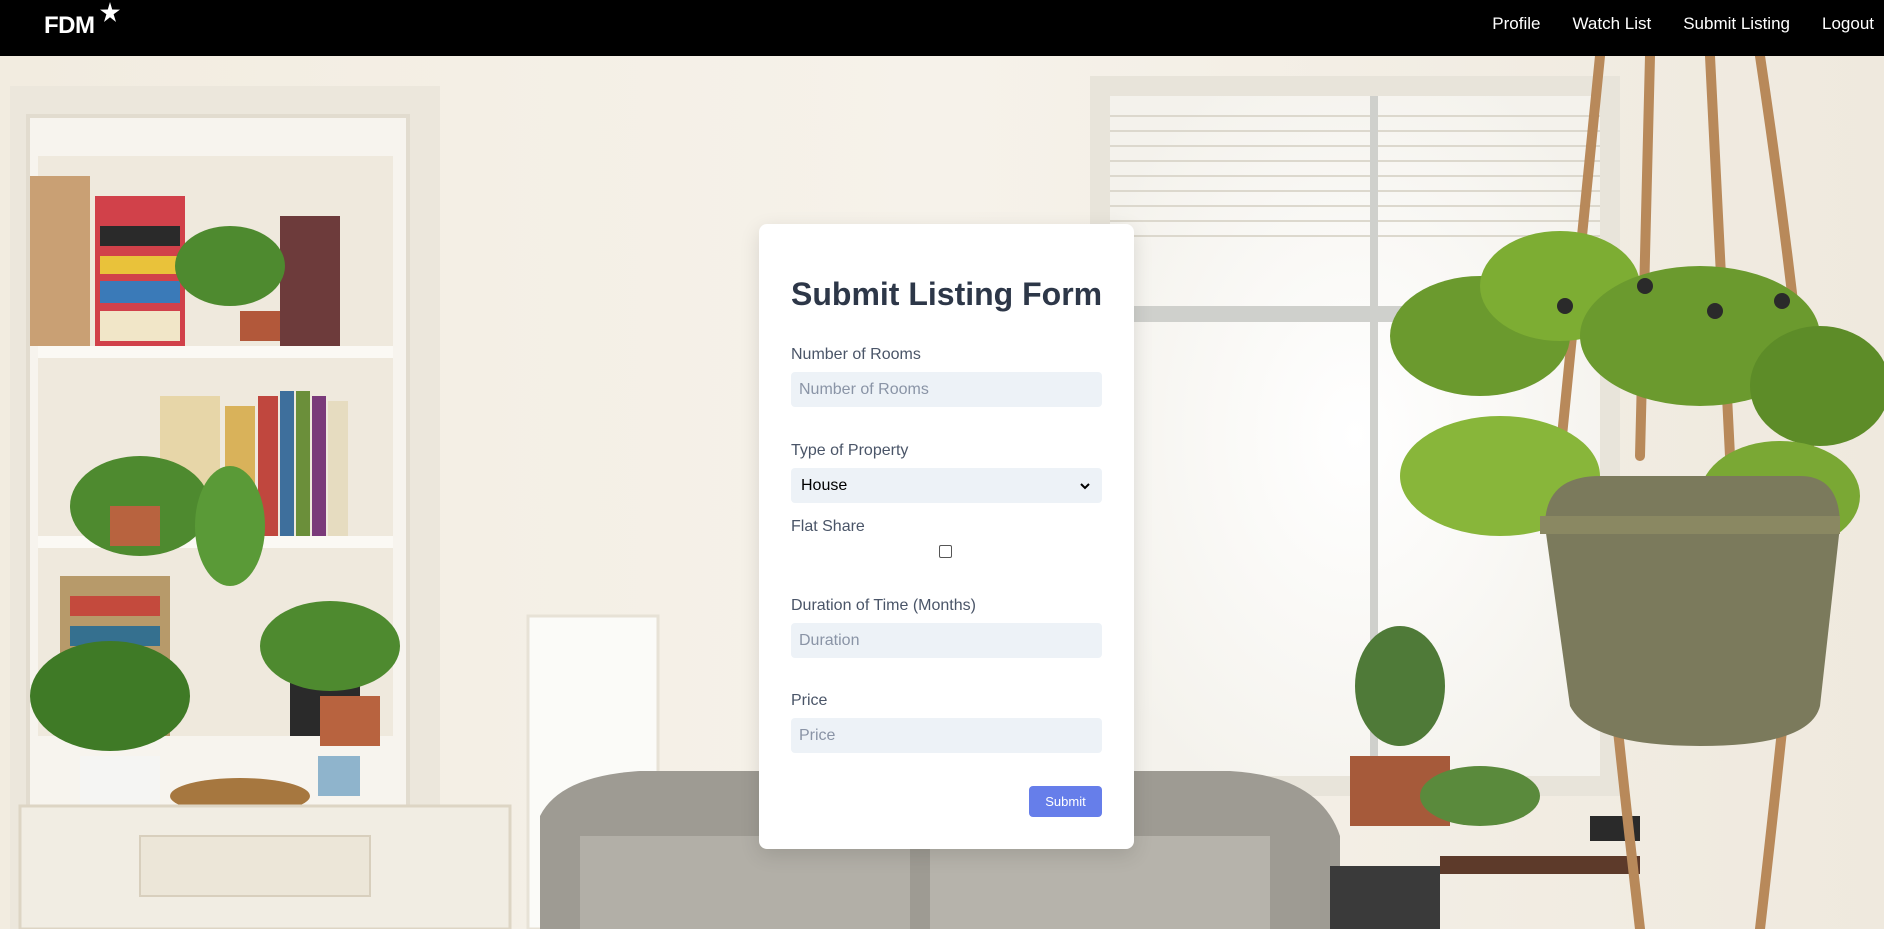 This screenshot has width=1884, height=929. What do you see at coordinates (110, 12) in the screenshot?
I see `star-icon` at bounding box center [110, 12].